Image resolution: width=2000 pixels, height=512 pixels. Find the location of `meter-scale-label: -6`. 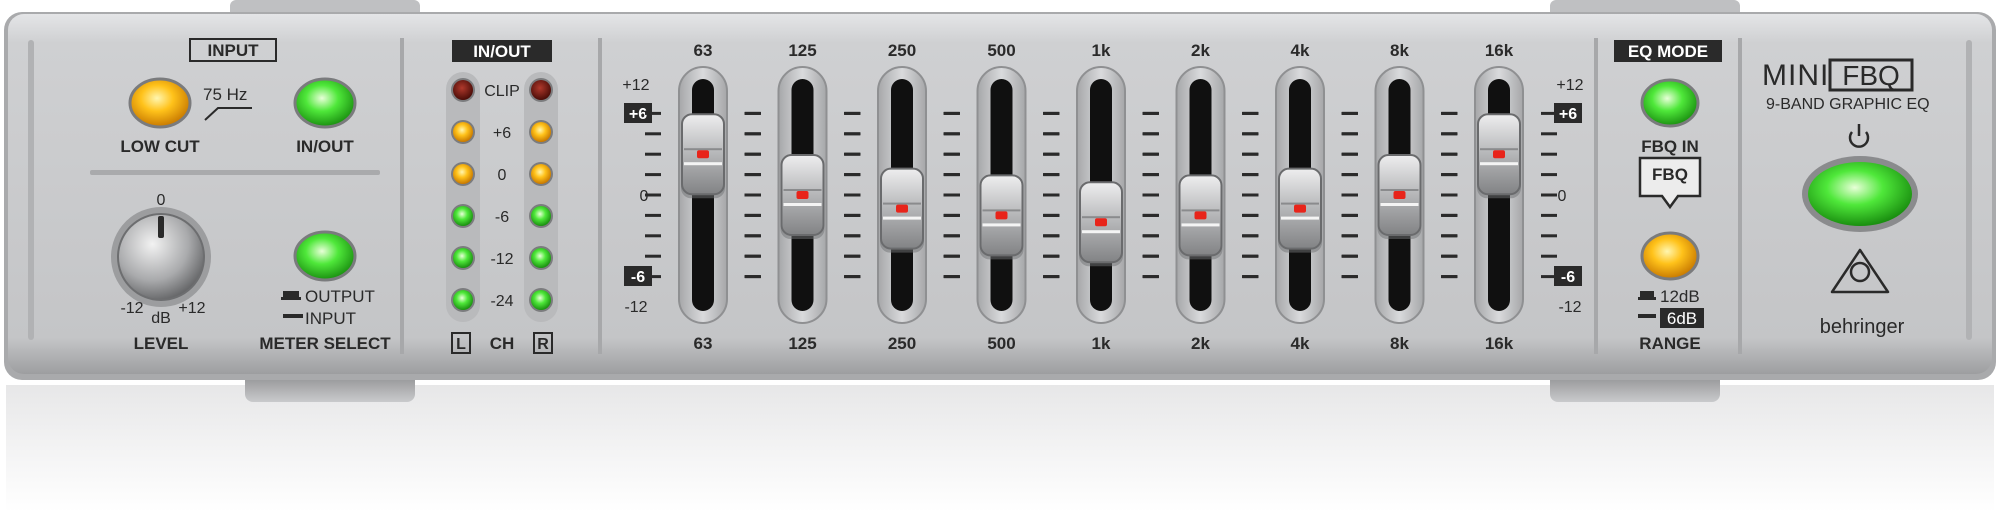

meter-scale-label: -6 is located at coordinates (502, 217).